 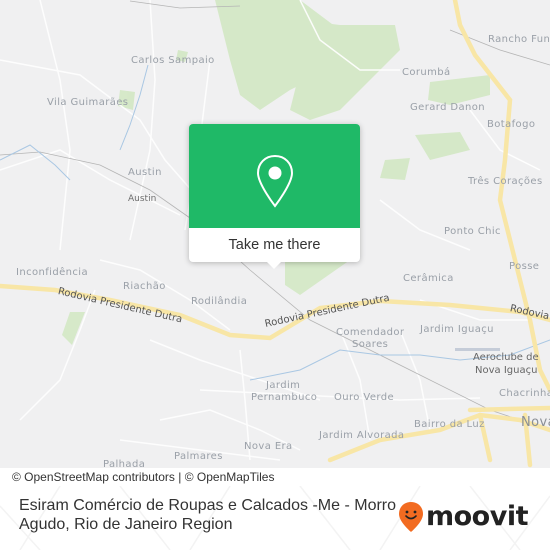 I want to click on poi-label: Aeroclube de, so click(x=506, y=357).